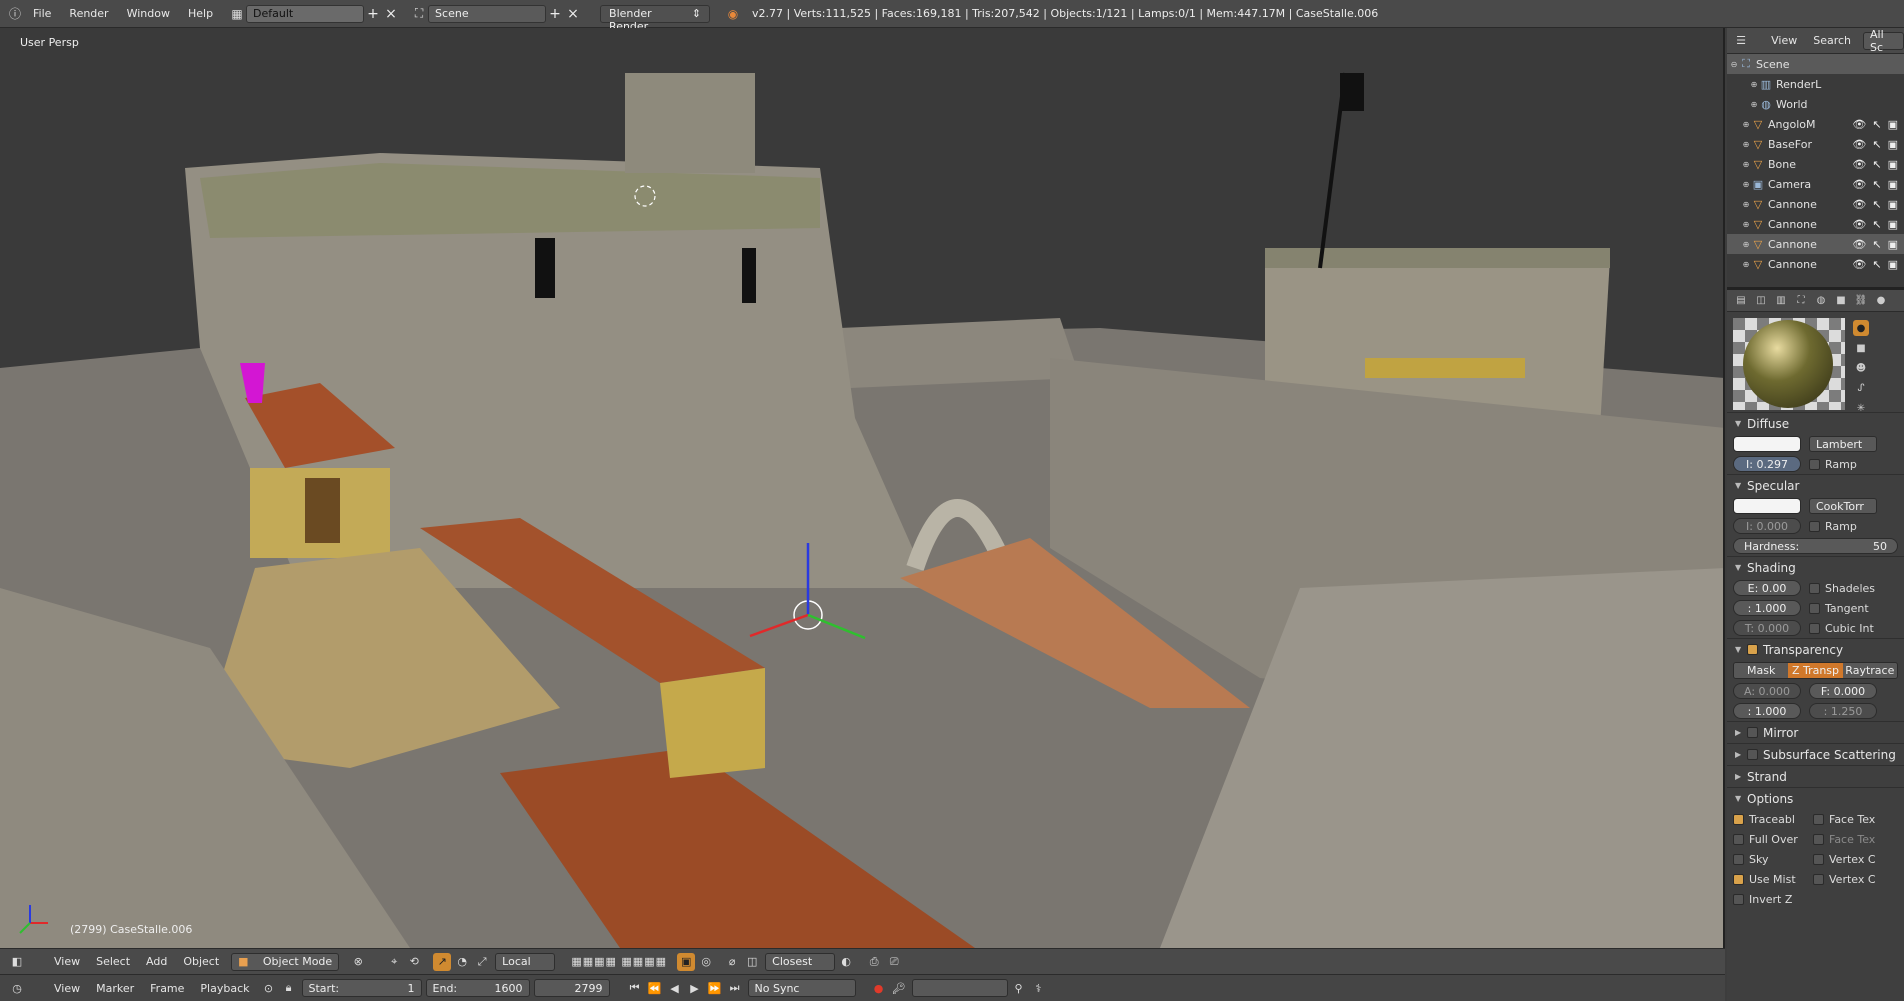 Image resolution: width=1904 pixels, height=1001 pixels. I want to click on prev-keyframe-icon: ⏪, so click(655, 988).